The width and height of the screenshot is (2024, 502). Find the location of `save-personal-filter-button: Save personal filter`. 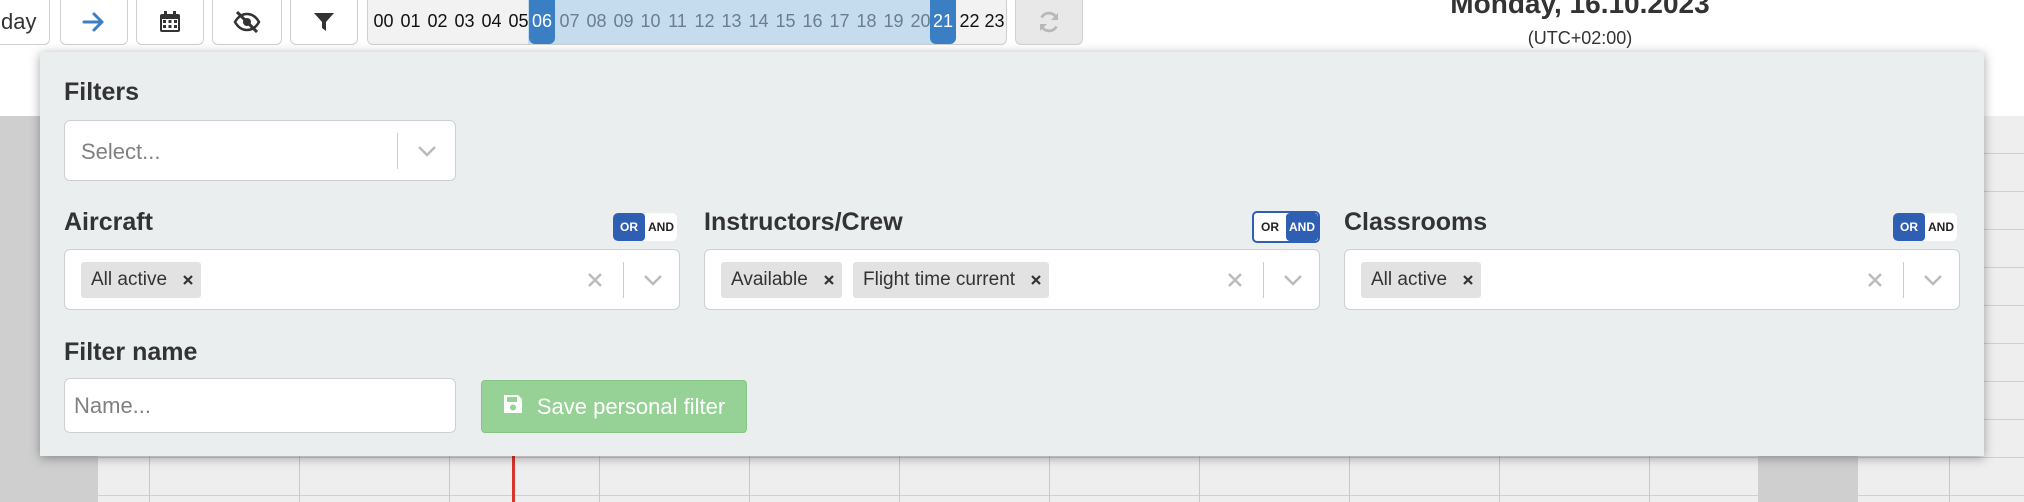

save-personal-filter-button: Save personal filter is located at coordinates (614, 406).